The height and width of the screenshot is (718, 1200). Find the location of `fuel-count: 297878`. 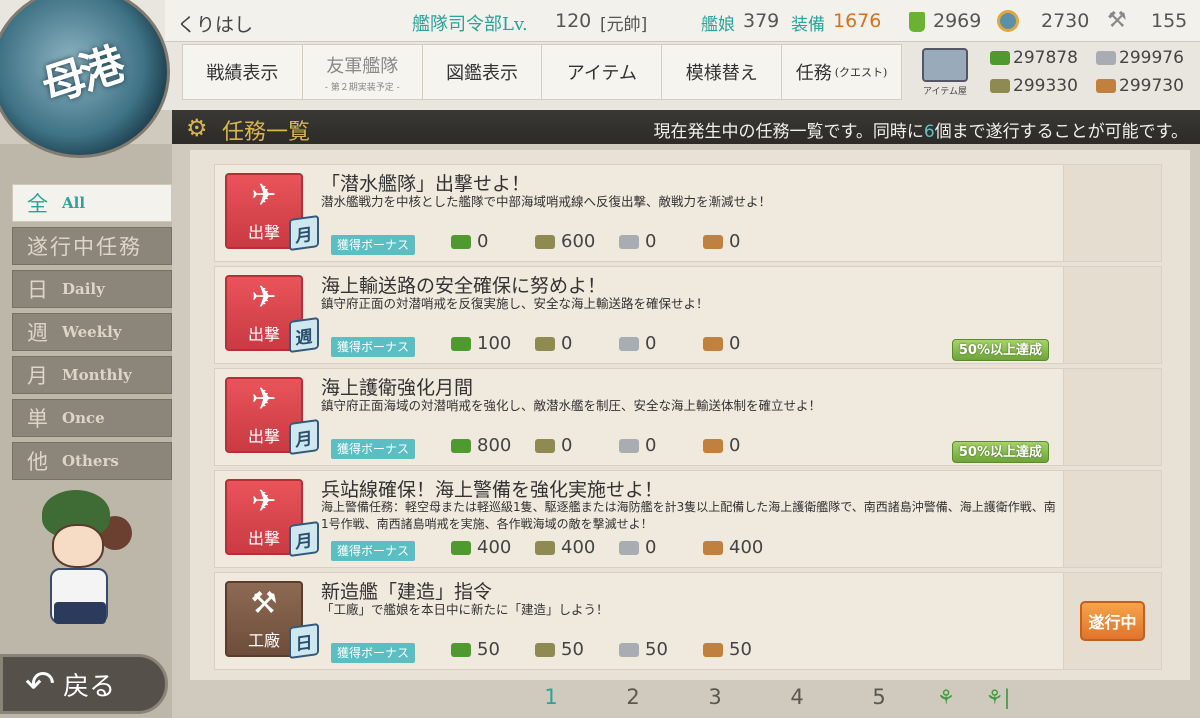

fuel-count: 297878 is located at coordinates (1045, 58).